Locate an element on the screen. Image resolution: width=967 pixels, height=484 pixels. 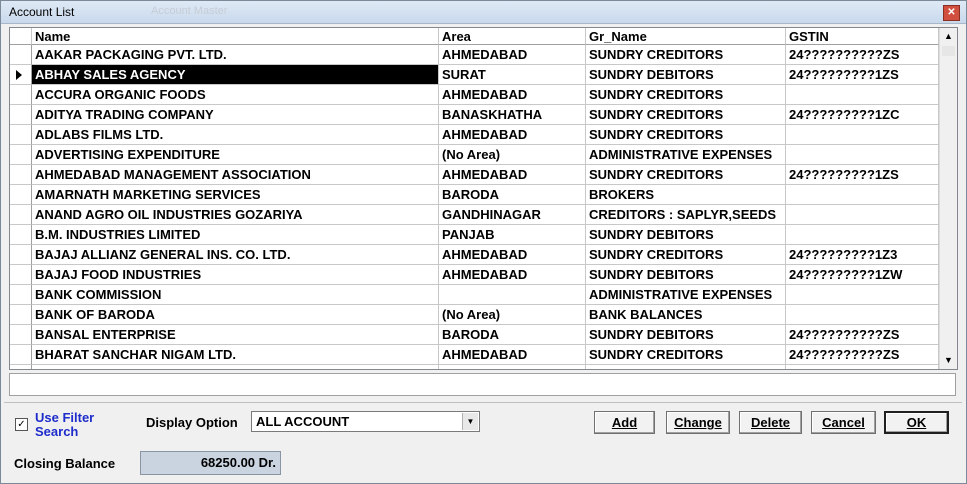
cell-name: AHMEDABAD MANAGEMENT ASSOCIATION is located at coordinates (235, 175).